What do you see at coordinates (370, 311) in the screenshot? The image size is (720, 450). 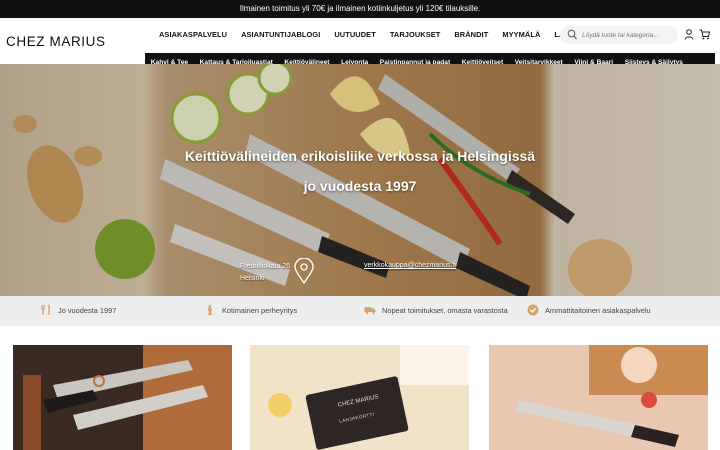 I see `truck-icon` at bounding box center [370, 311].